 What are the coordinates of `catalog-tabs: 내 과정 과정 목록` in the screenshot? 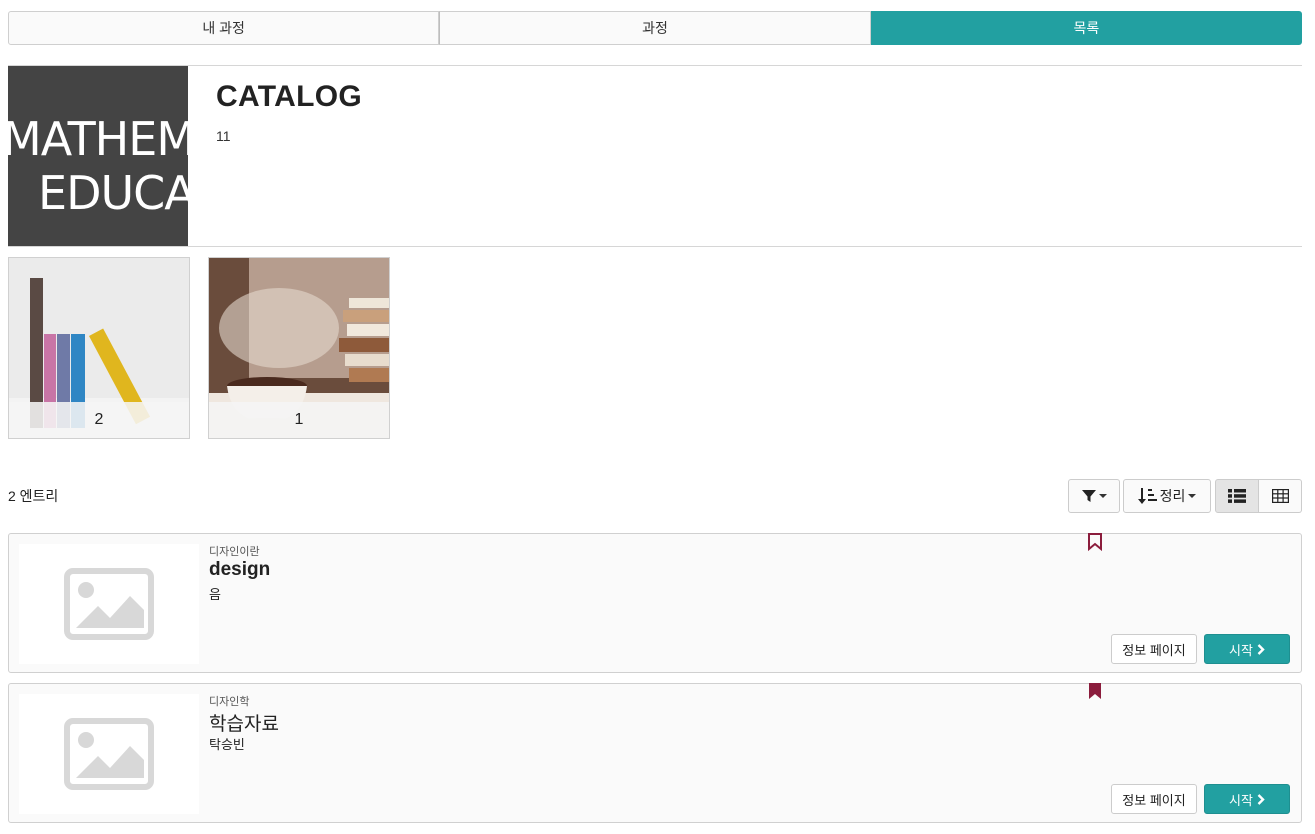 It's located at (655, 28).